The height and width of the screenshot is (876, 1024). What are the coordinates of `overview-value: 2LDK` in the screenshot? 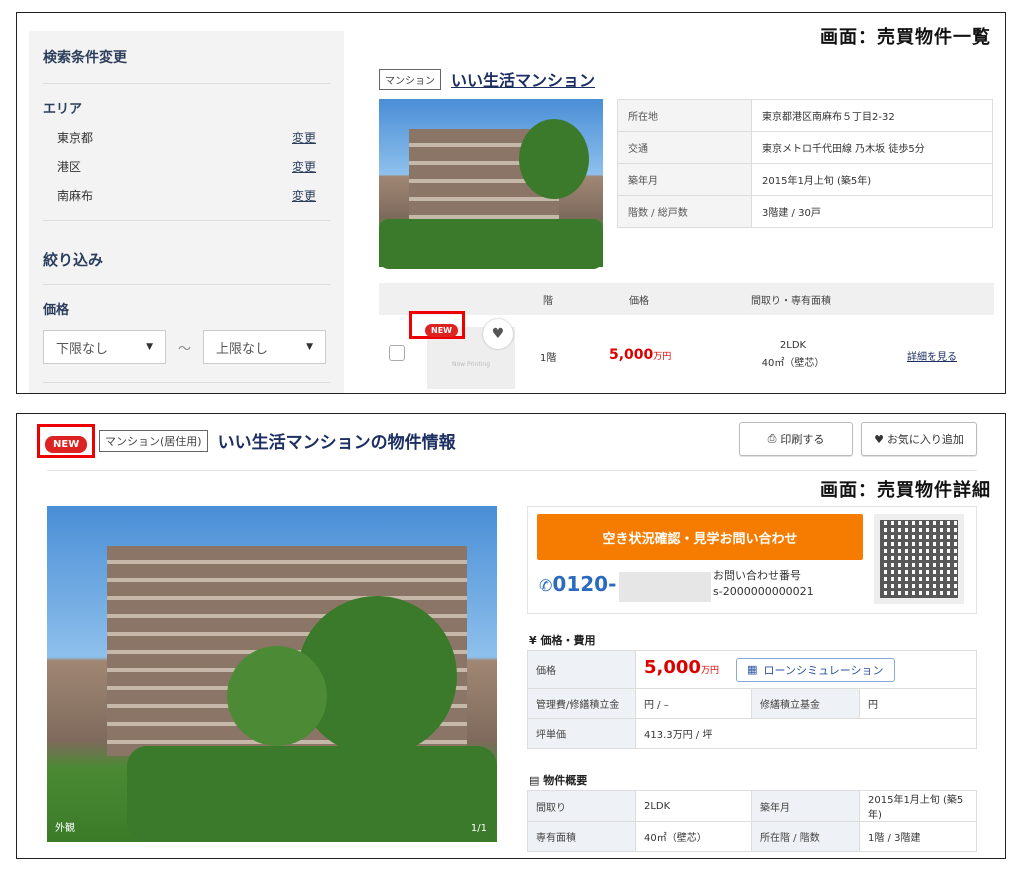 It's located at (693, 806).